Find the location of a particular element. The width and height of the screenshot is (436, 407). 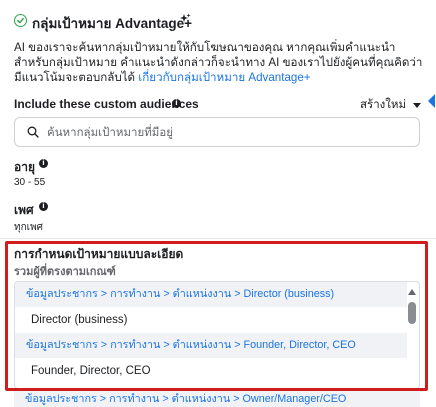

create-new-dropdown: สร้างใหม่ is located at coordinates (391, 105).